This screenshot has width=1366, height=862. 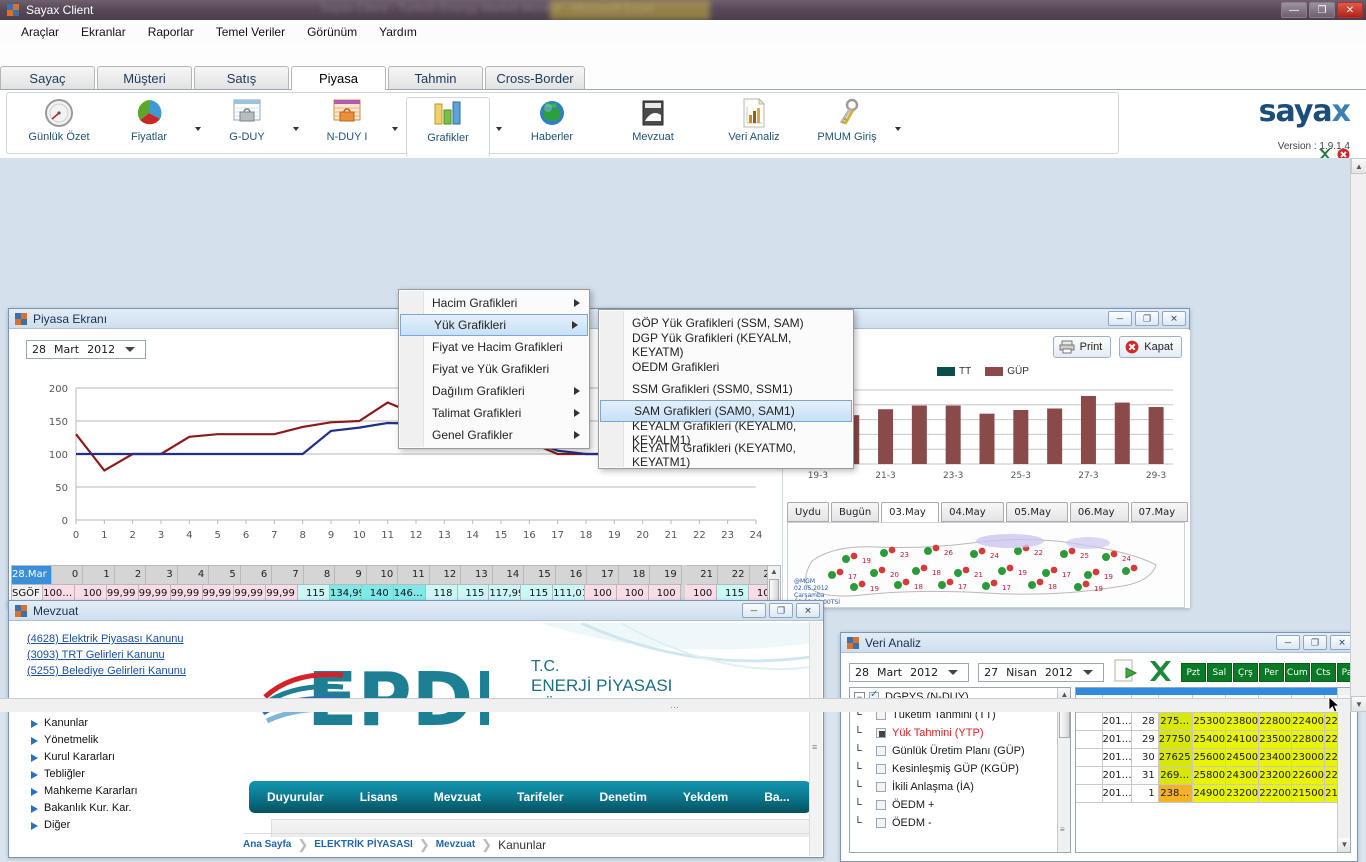 What do you see at coordinates (535, 78) in the screenshot?
I see `tab-cross-border: Cross-Border` at bounding box center [535, 78].